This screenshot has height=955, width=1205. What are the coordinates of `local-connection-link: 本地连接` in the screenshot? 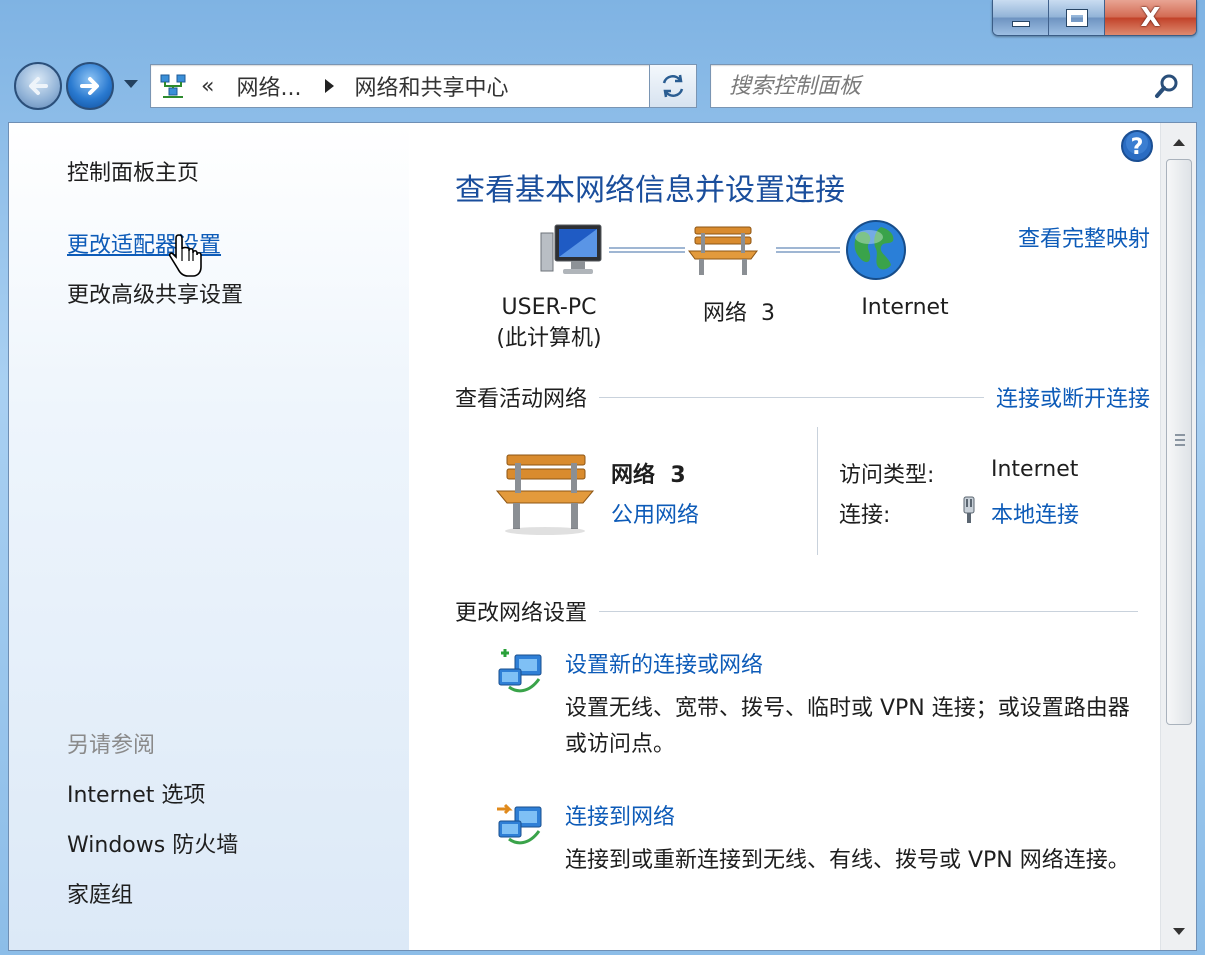 It's located at (1035, 513).